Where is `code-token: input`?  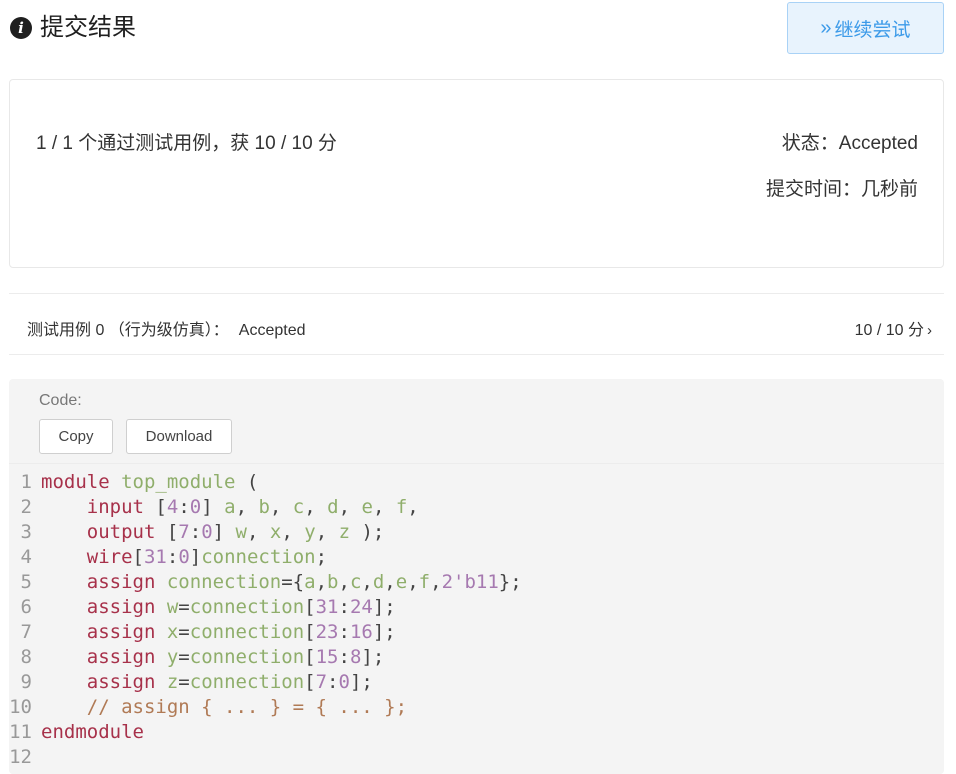
code-token: input is located at coordinates (121, 507).